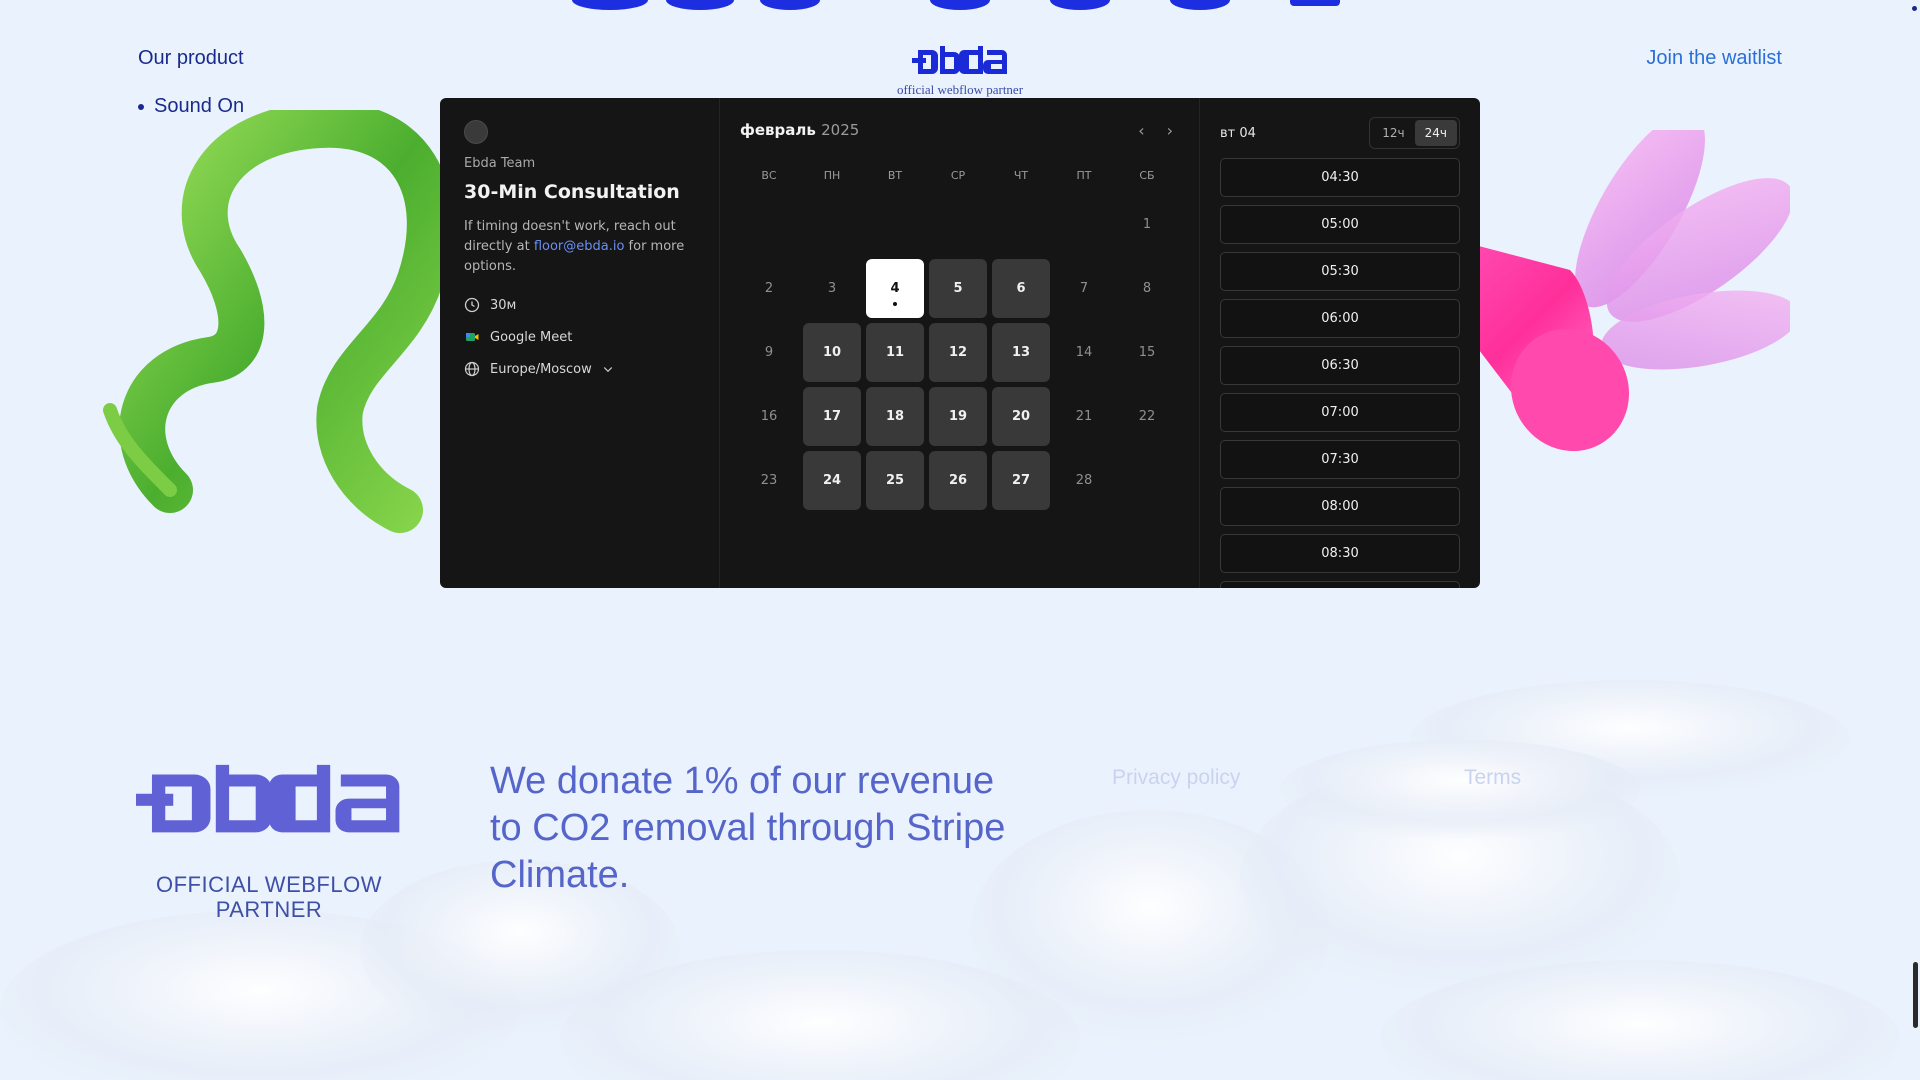 This screenshot has height=1080, width=1920. I want to click on location-label: Google Meet, so click(531, 337).